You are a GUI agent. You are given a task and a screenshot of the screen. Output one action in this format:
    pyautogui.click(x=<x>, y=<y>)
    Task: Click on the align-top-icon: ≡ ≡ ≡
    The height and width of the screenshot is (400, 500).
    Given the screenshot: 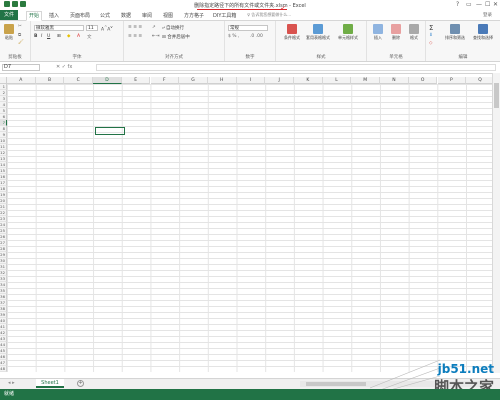 What is the action you would take?
    pyautogui.click(x=135, y=28)
    